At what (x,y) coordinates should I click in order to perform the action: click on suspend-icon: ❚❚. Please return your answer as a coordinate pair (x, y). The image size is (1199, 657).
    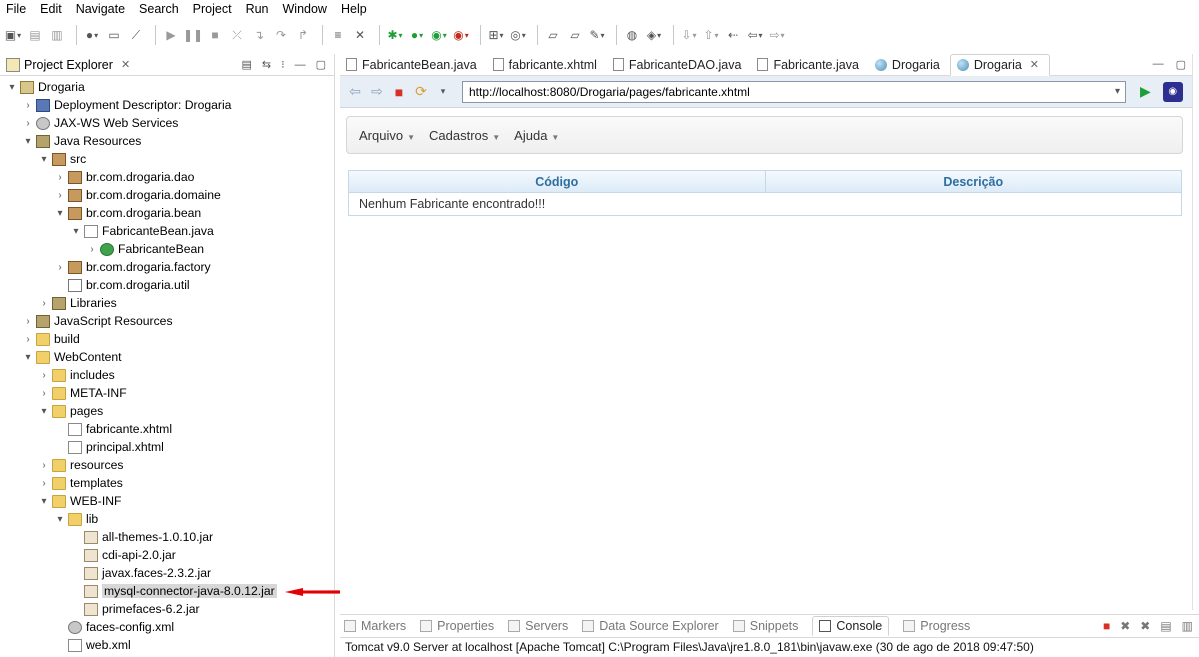
    Looking at the image, I should click on (193, 35).